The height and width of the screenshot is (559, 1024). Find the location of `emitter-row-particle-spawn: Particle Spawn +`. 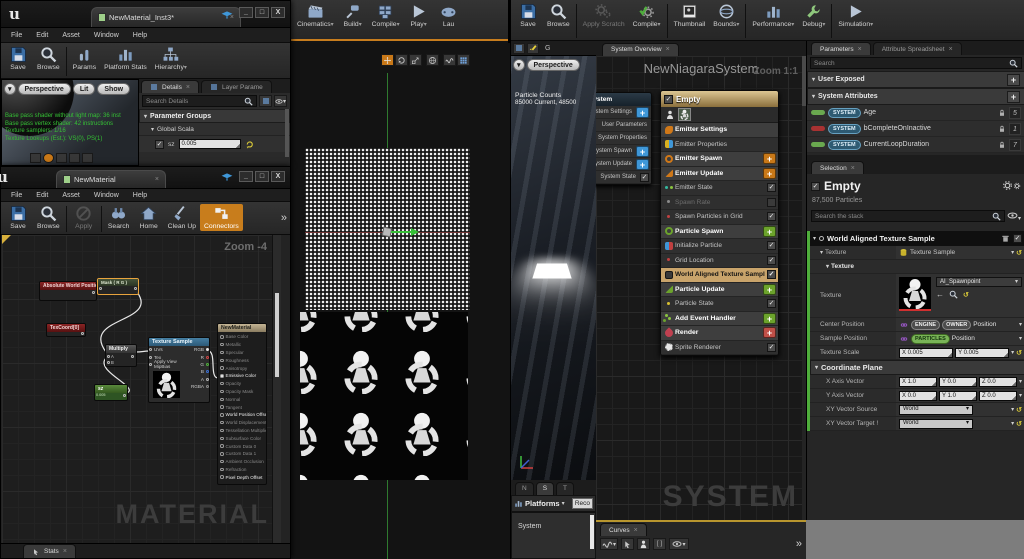

emitter-row-particle-spawn: Particle Spawn + is located at coordinates (719, 231).